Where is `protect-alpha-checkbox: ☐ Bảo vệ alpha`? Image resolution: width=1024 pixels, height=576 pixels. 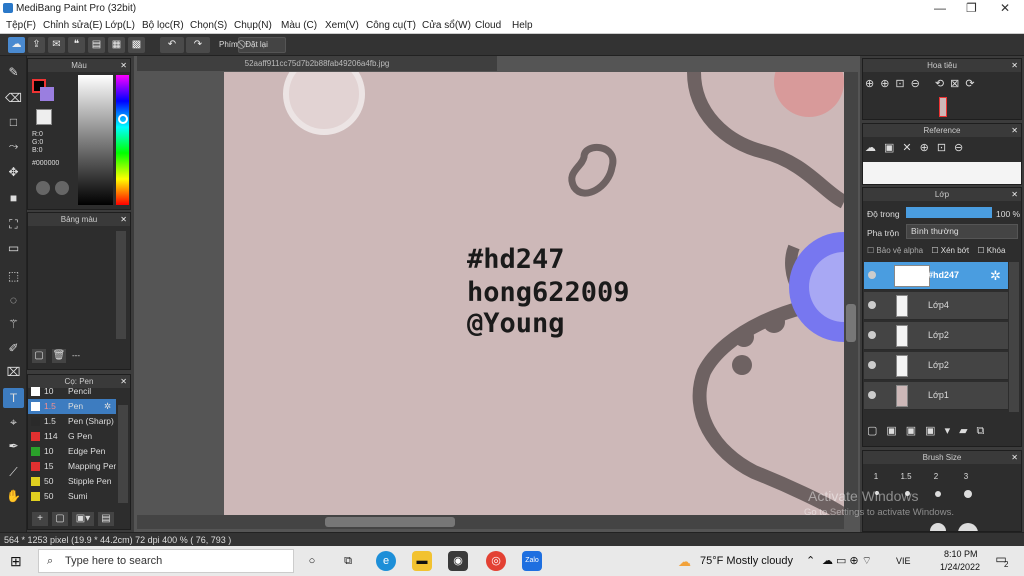
protect-alpha-checkbox: ☐ Bảo vệ alpha is located at coordinates (895, 250).